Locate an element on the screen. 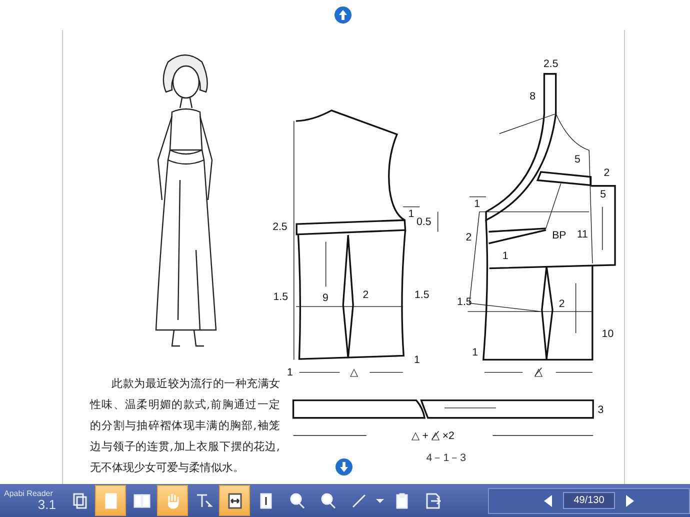 Image resolution: width=690 pixels, height=517 pixels. app-version: 3.1 is located at coordinates (47, 504).